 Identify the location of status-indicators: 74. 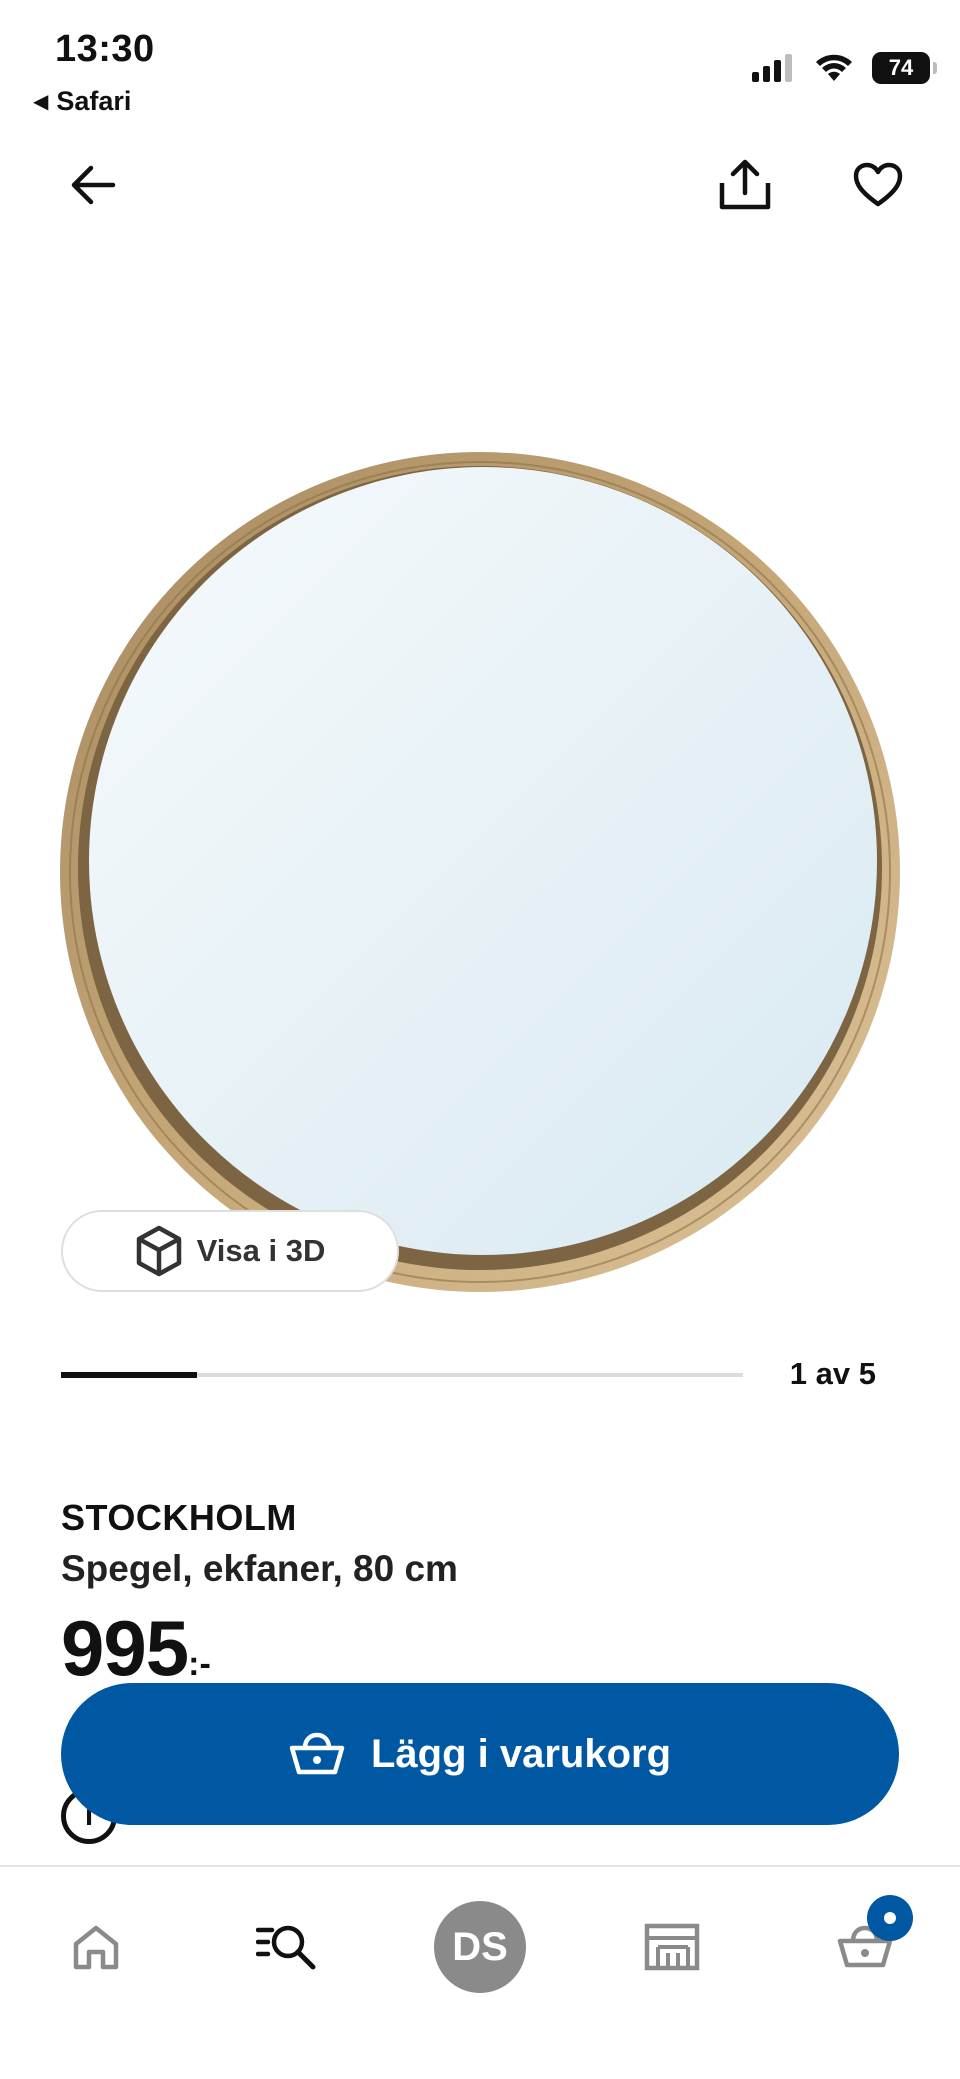
(844, 68).